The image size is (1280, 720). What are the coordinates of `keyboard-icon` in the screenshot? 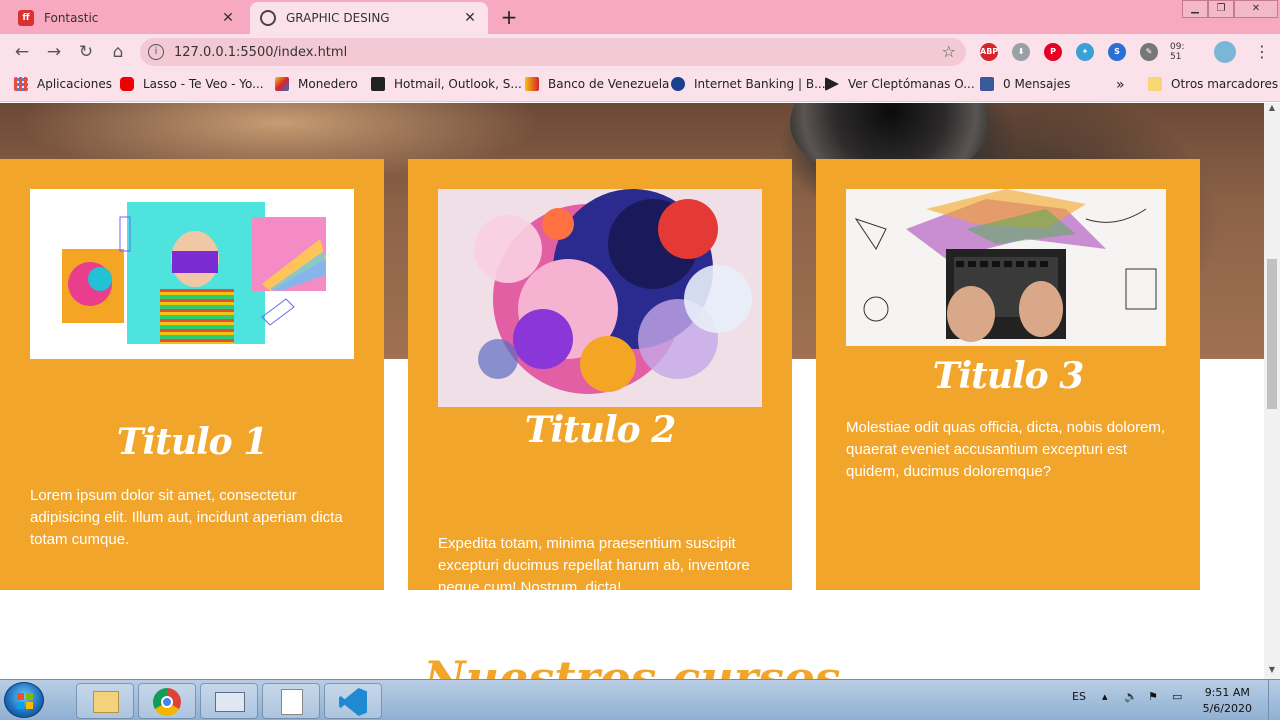 It's located at (230, 702).